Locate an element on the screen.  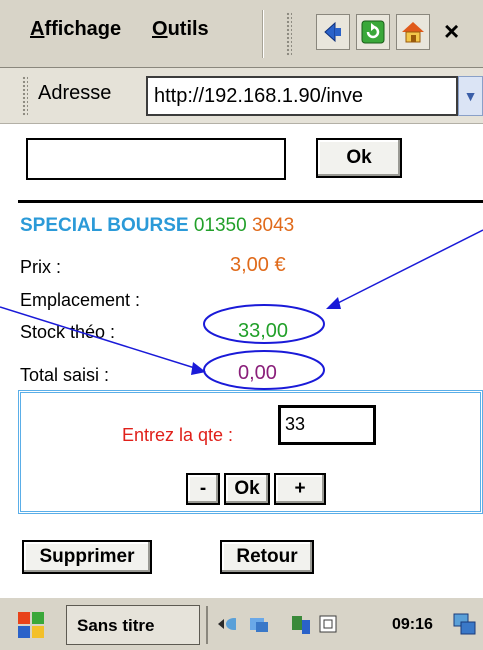
annotation-arrow-right is located at coordinates (408, 267).